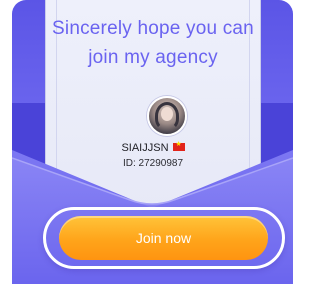 Image resolution: width=320 pixels, height=284 pixels. What do you see at coordinates (153, 57) in the screenshot?
I see `headline-line-2: join my agency` at bounding box center [153, 57].